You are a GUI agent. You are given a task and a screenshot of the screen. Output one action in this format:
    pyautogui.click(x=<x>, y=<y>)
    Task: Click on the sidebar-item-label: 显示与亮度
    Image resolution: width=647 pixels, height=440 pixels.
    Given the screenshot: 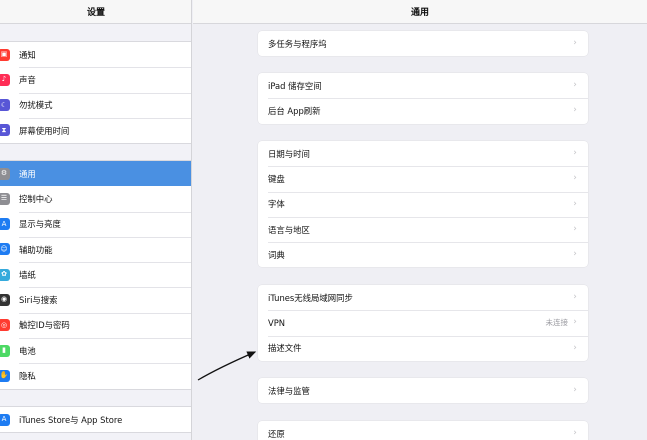 What is the action you would take?
    pyautogui.click(x=40, y=224)
    